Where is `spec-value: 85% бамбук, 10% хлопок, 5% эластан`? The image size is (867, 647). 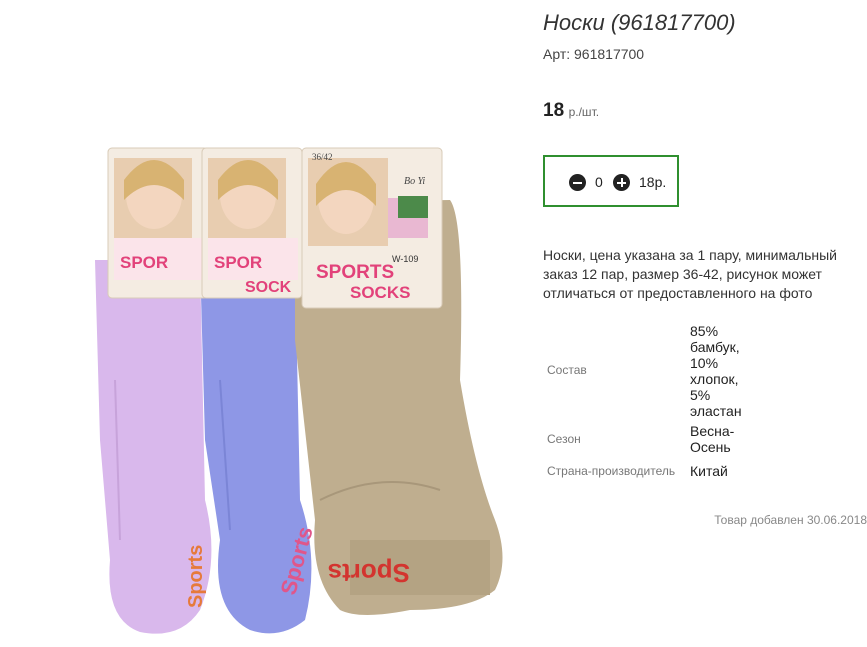
spec-value: 85% бамбук, 10% хлопок, 5% эластан is located at coordinates (716, 371).